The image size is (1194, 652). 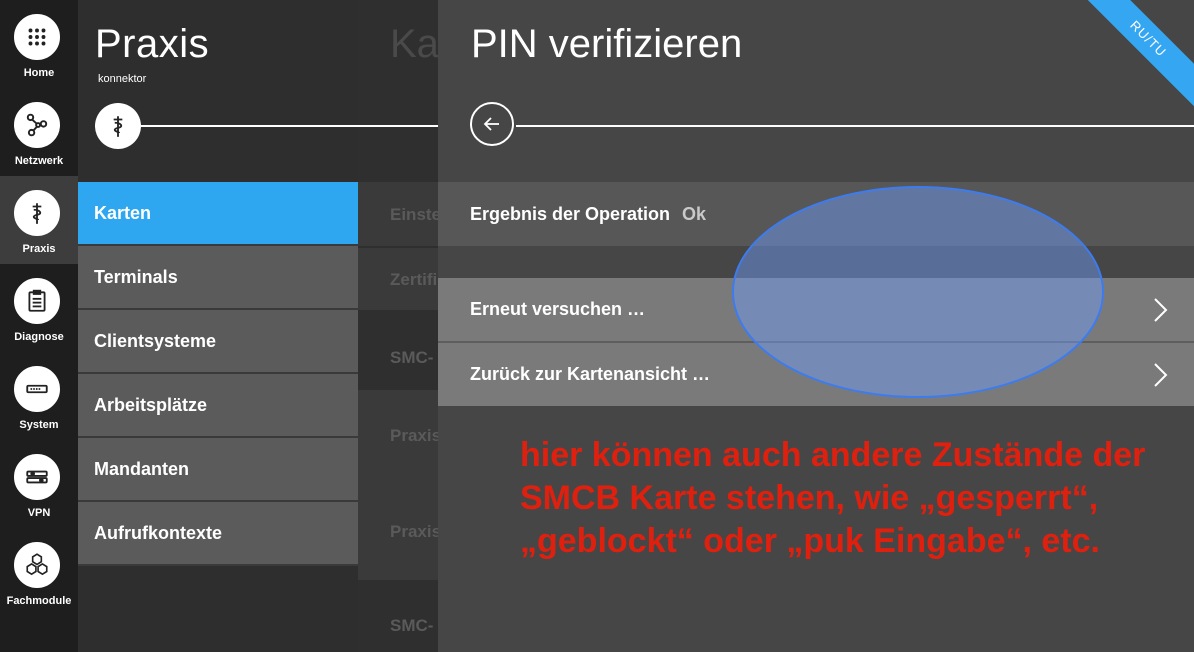 I want to click on page-title: PIN verifizieren, so click(x=607, y=44).